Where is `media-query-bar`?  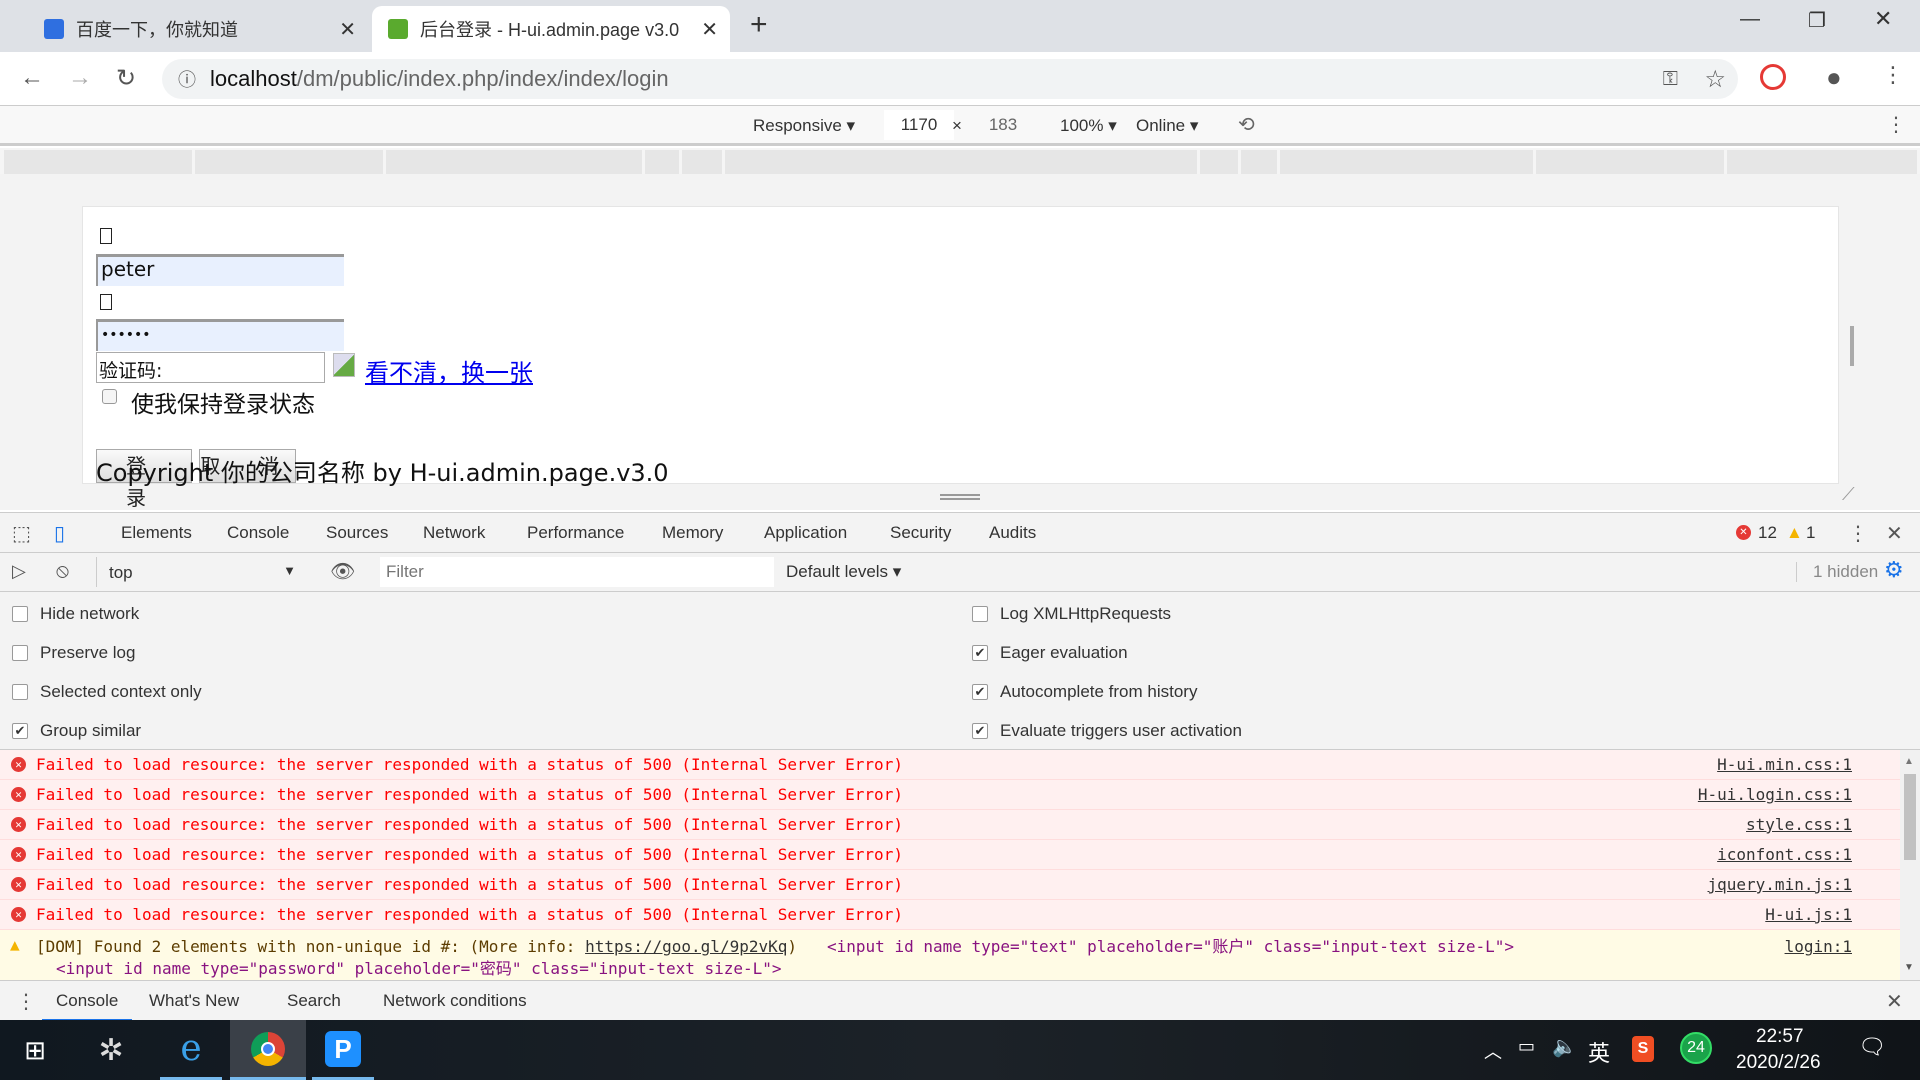
media-query-bar is located at coordinates (960, 161).